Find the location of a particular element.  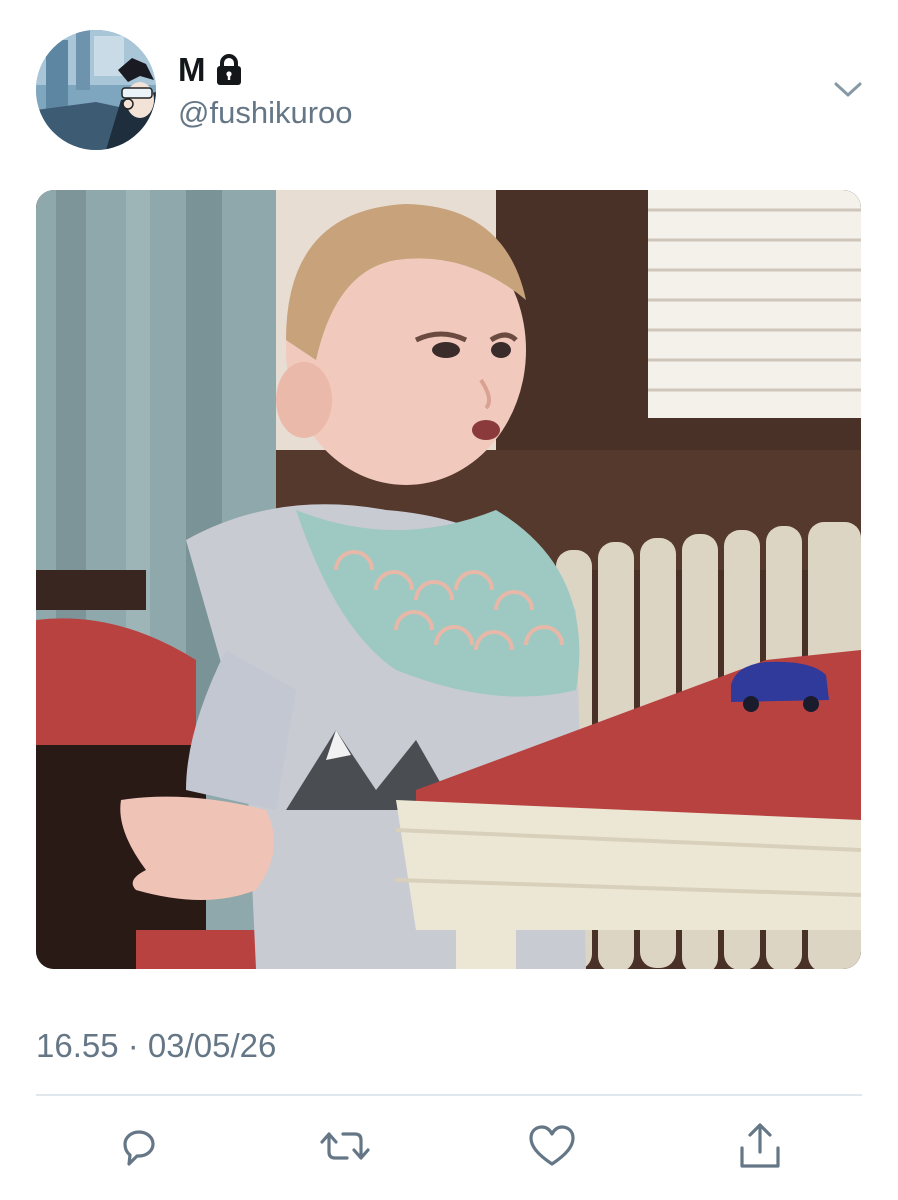

heart-icon is located at coordinates (552, 1145).